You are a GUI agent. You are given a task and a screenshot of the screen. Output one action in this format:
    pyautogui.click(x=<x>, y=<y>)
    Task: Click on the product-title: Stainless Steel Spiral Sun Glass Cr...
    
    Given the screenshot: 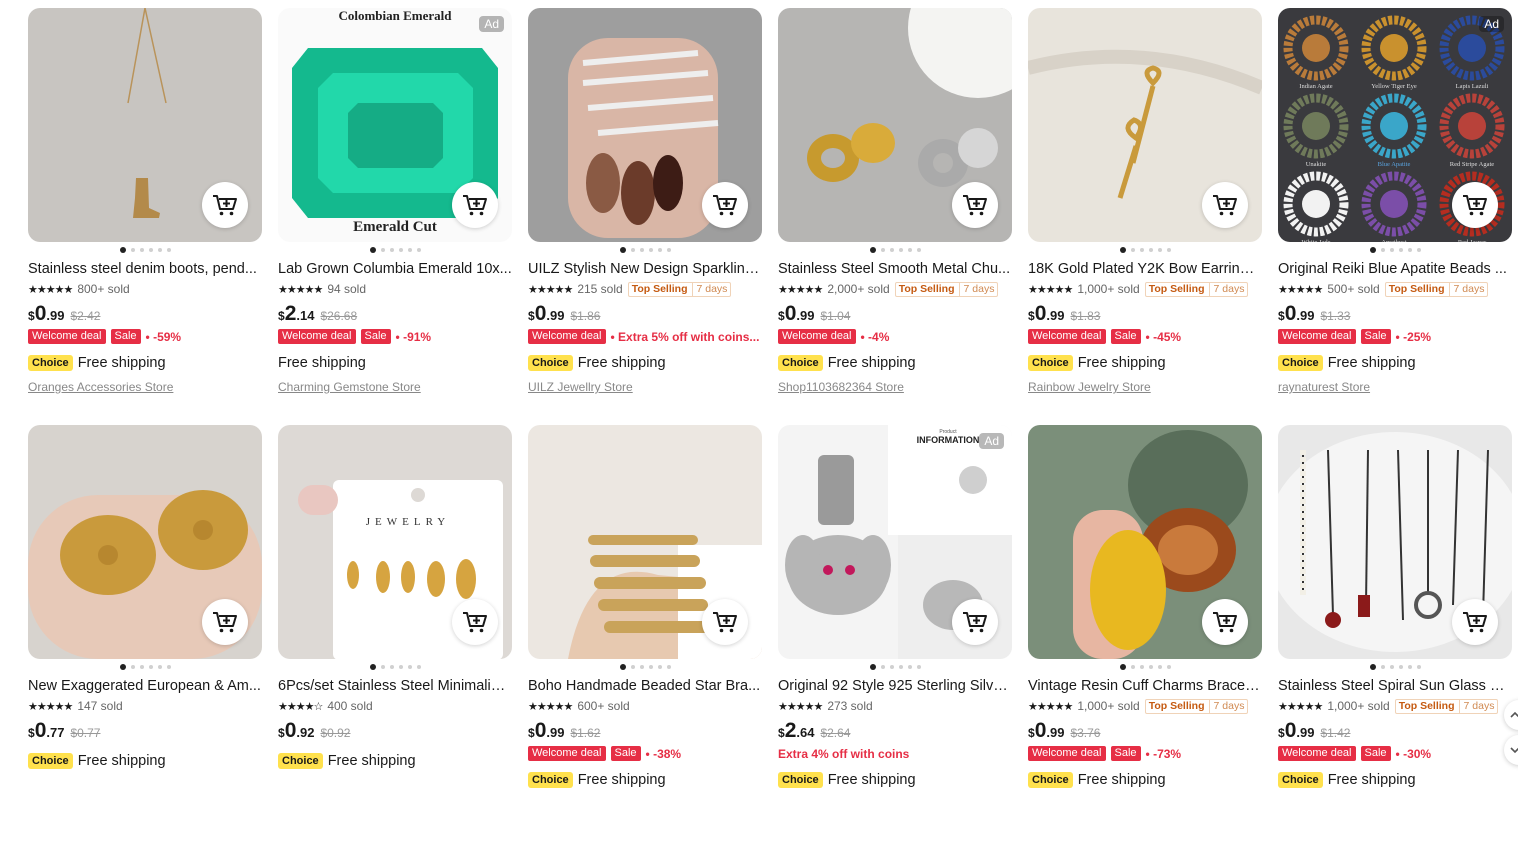 What is the action you would take?
    pyautogui.click(x=1395, y=686)
    